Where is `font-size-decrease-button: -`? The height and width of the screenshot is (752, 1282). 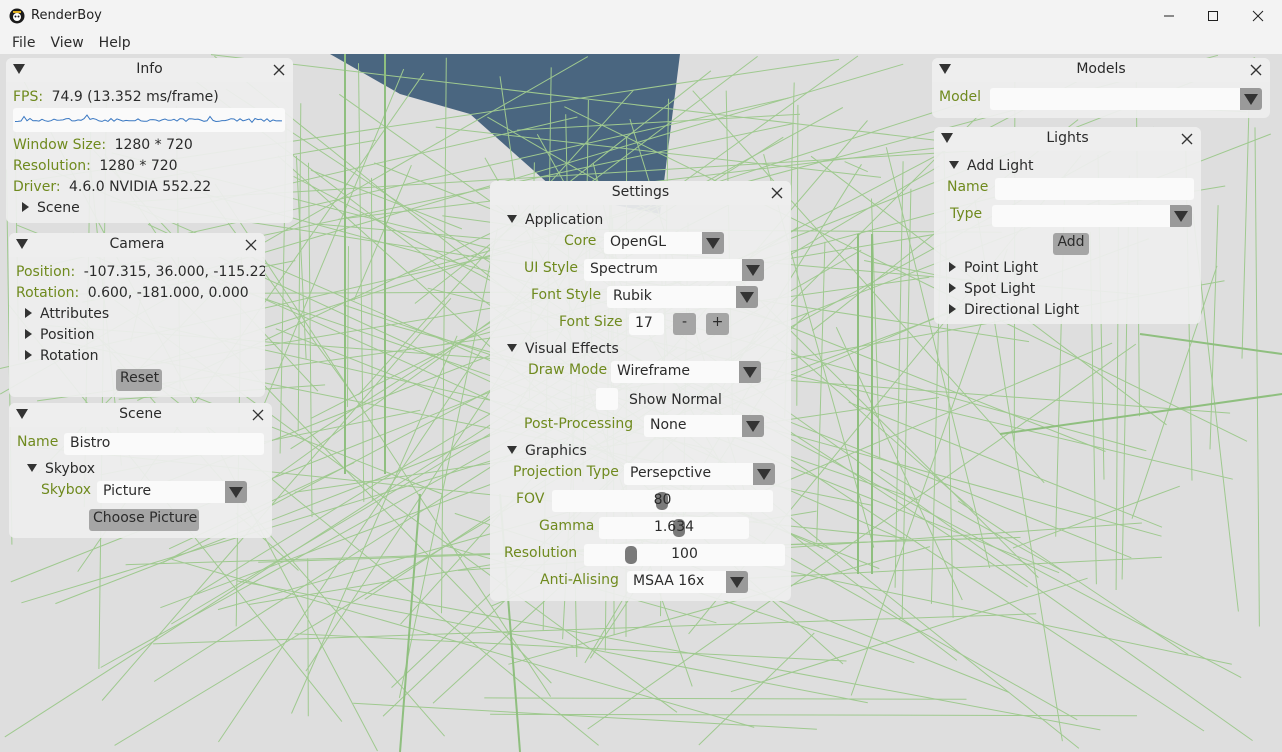 font-size-decrease-button: - is located at coordinates (684, 324).